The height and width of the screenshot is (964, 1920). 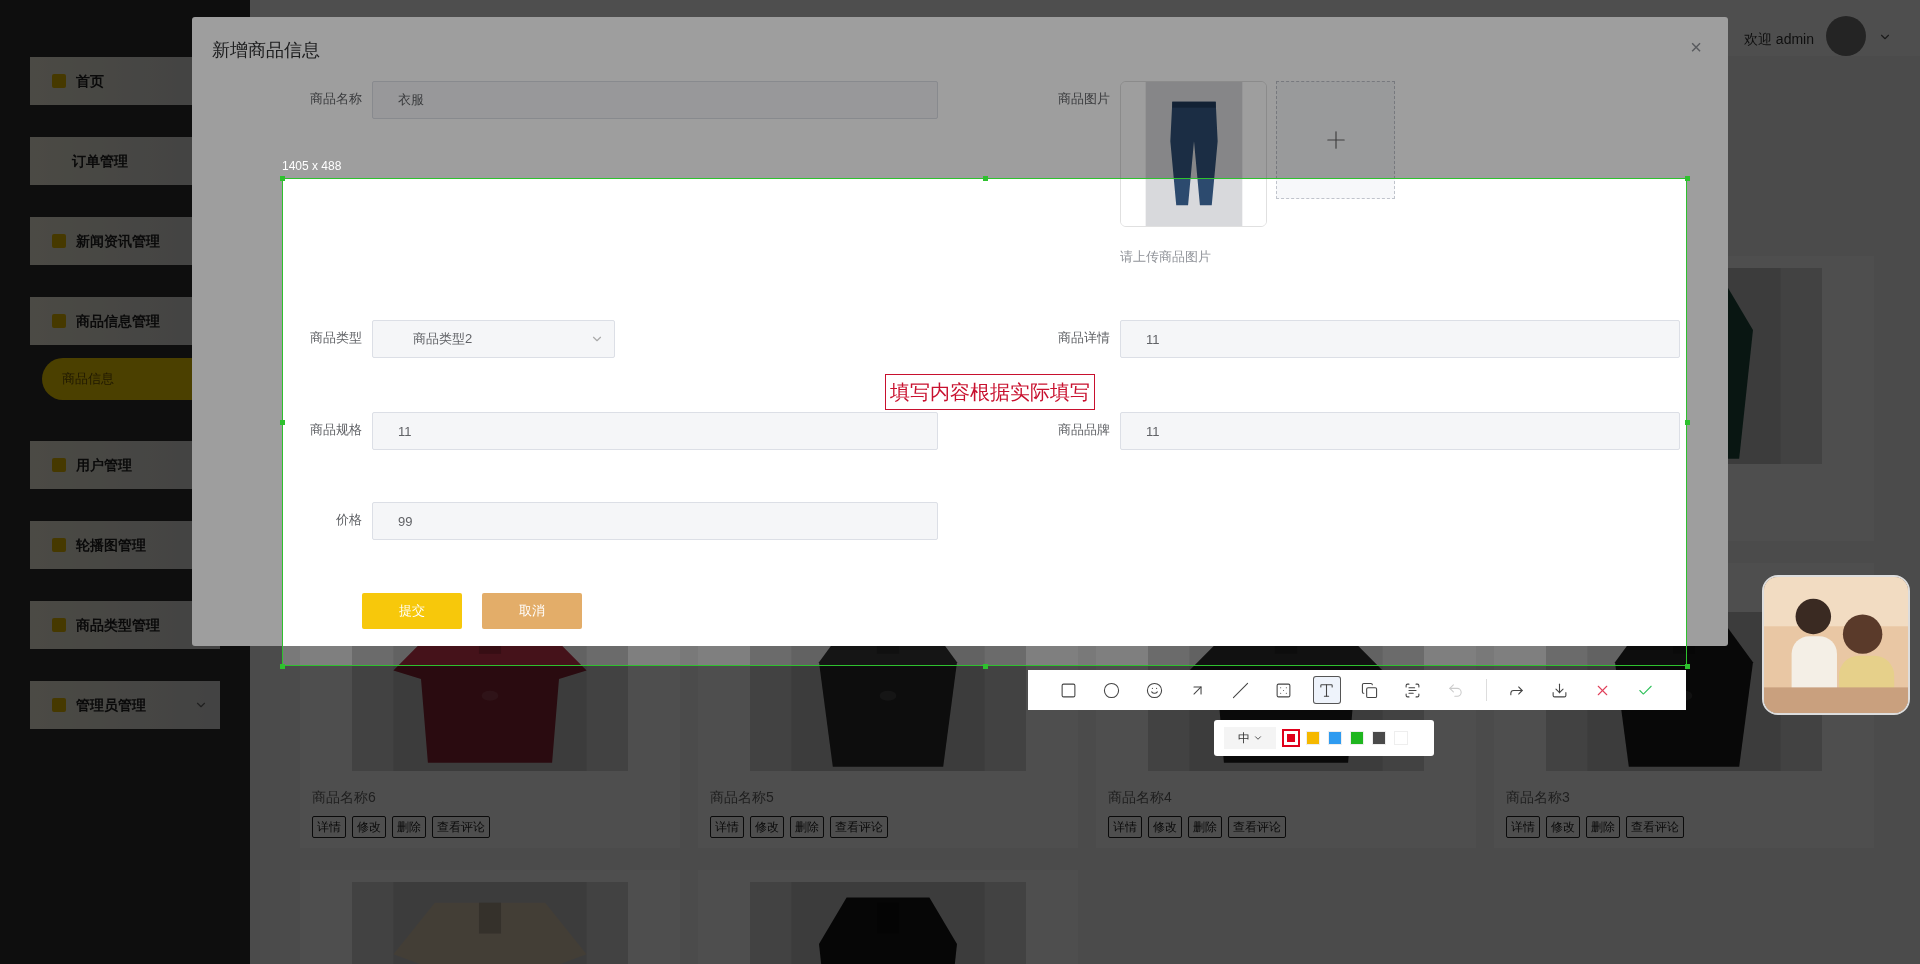 What do you see at coordinates (532, 611) in the screenshot?
I see `cancel-button: 取消` at bounding box center [532, 611].